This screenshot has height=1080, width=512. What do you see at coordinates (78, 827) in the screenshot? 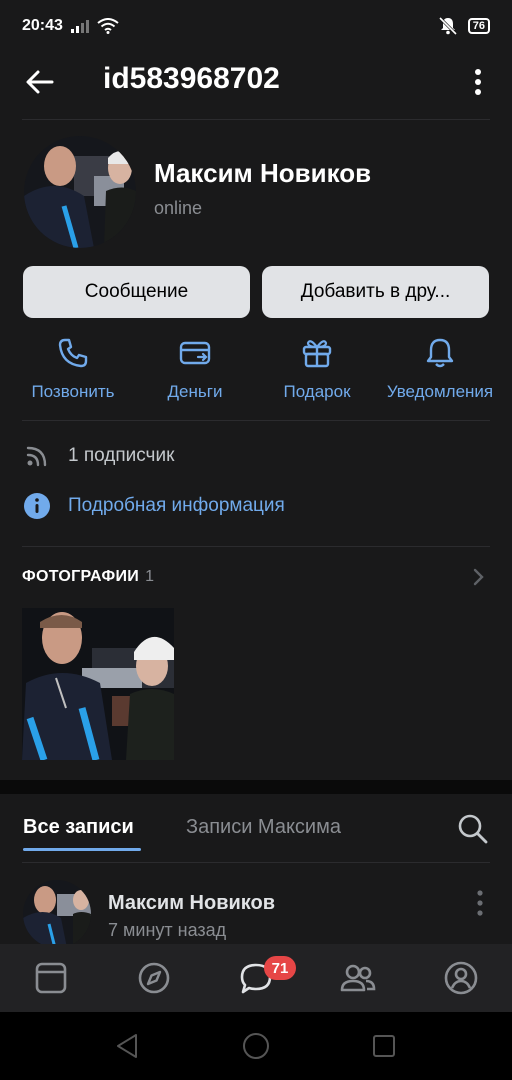
I see `tab-all-posts: Все записи` at bounding box center [78, 827].